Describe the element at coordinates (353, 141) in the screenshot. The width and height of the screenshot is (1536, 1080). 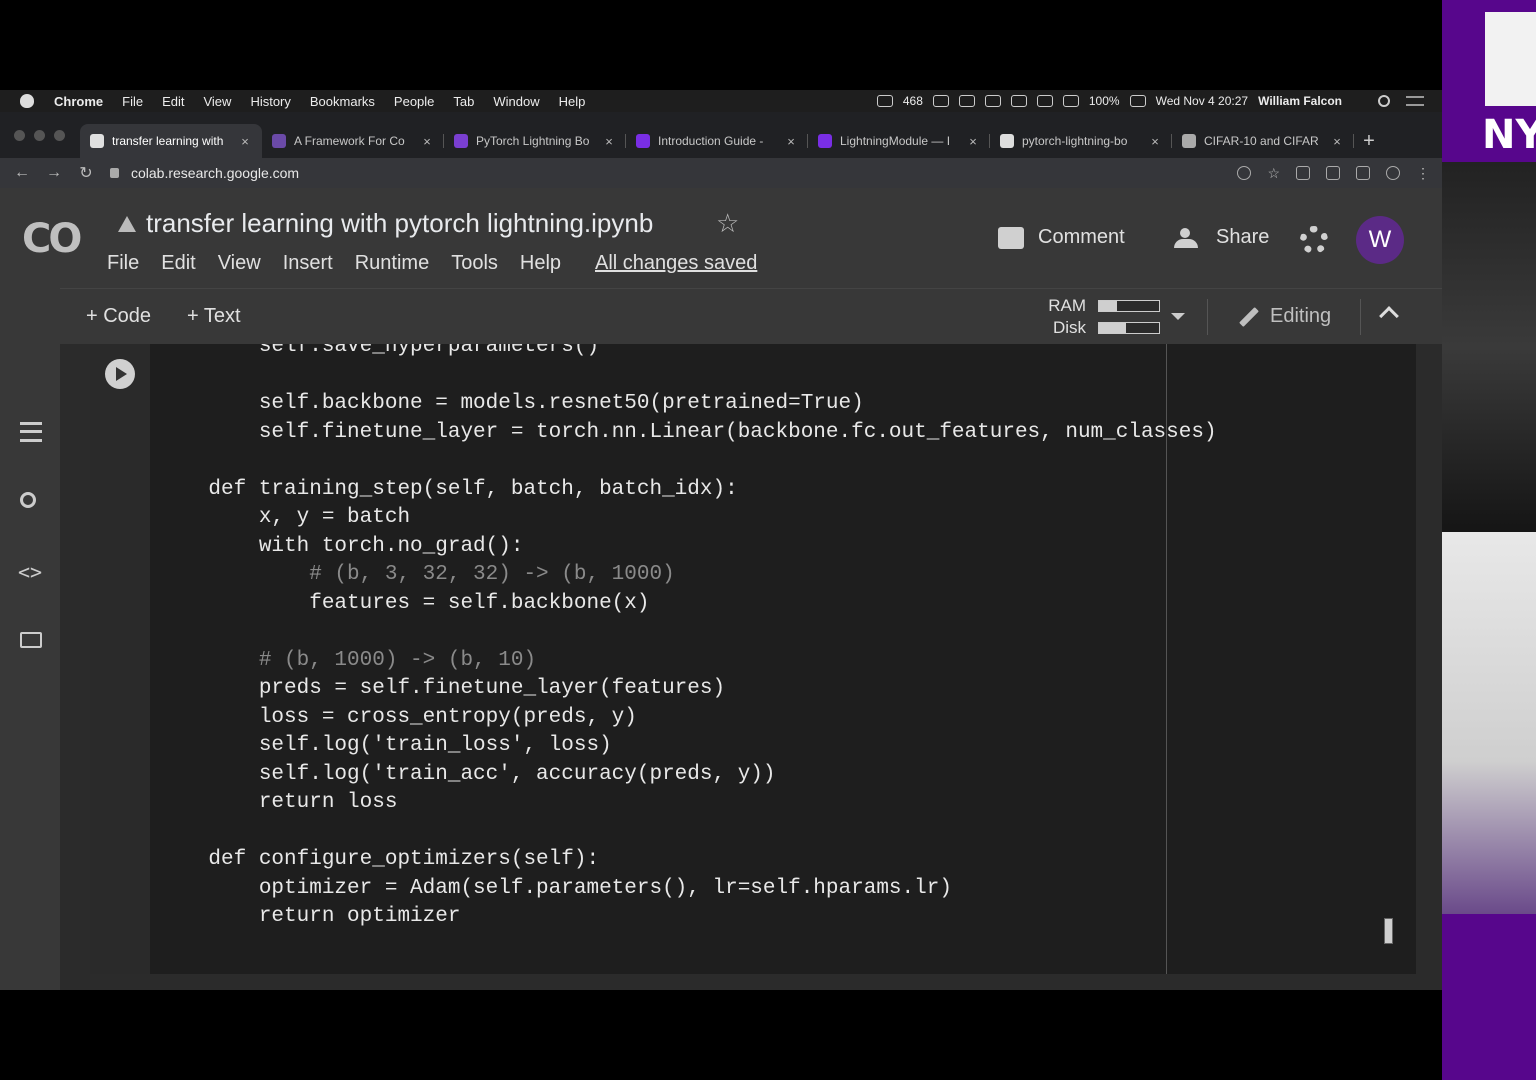
I see `browser-tab: A Framework For Co ×` at that location.